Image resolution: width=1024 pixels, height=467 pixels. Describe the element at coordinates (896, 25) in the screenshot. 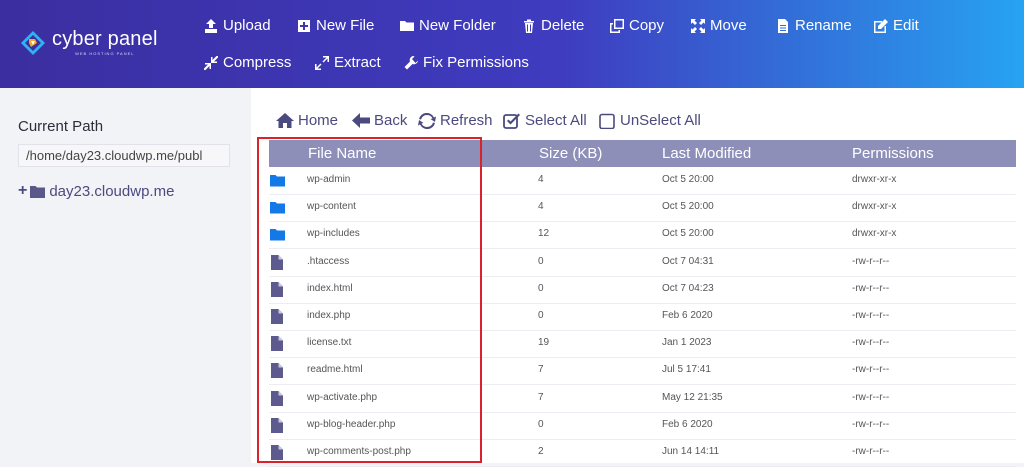

I see `edit-button: Edit` at that location.